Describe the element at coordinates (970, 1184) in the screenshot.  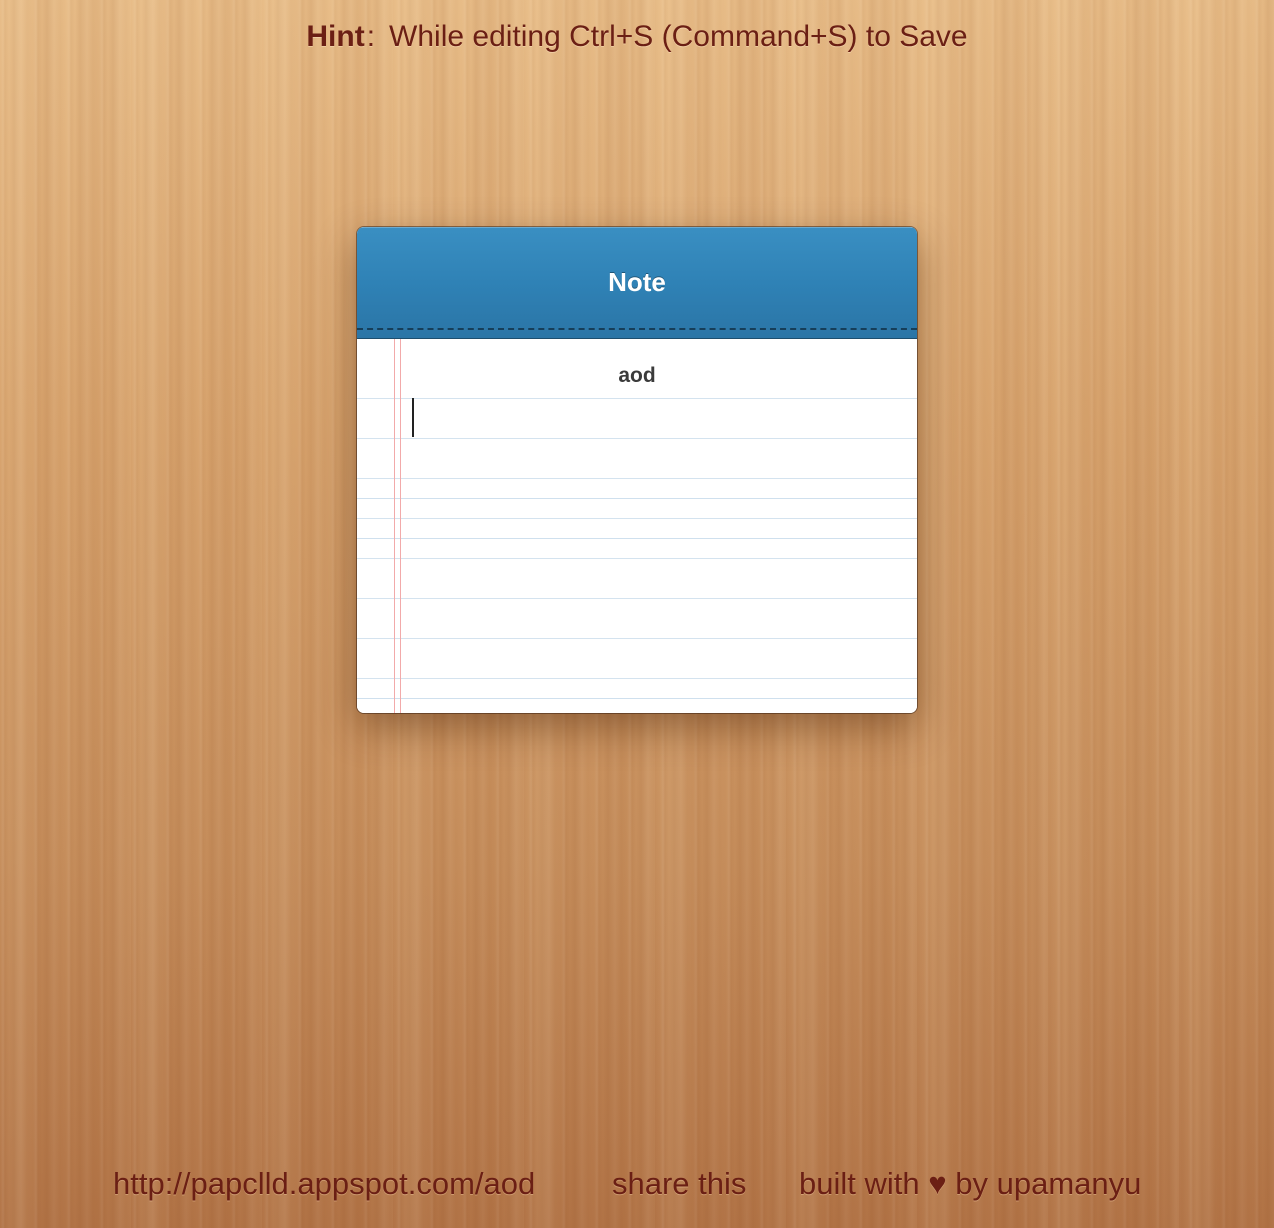
I see `credit-link: built with ♥ by upamanyu` at that location.